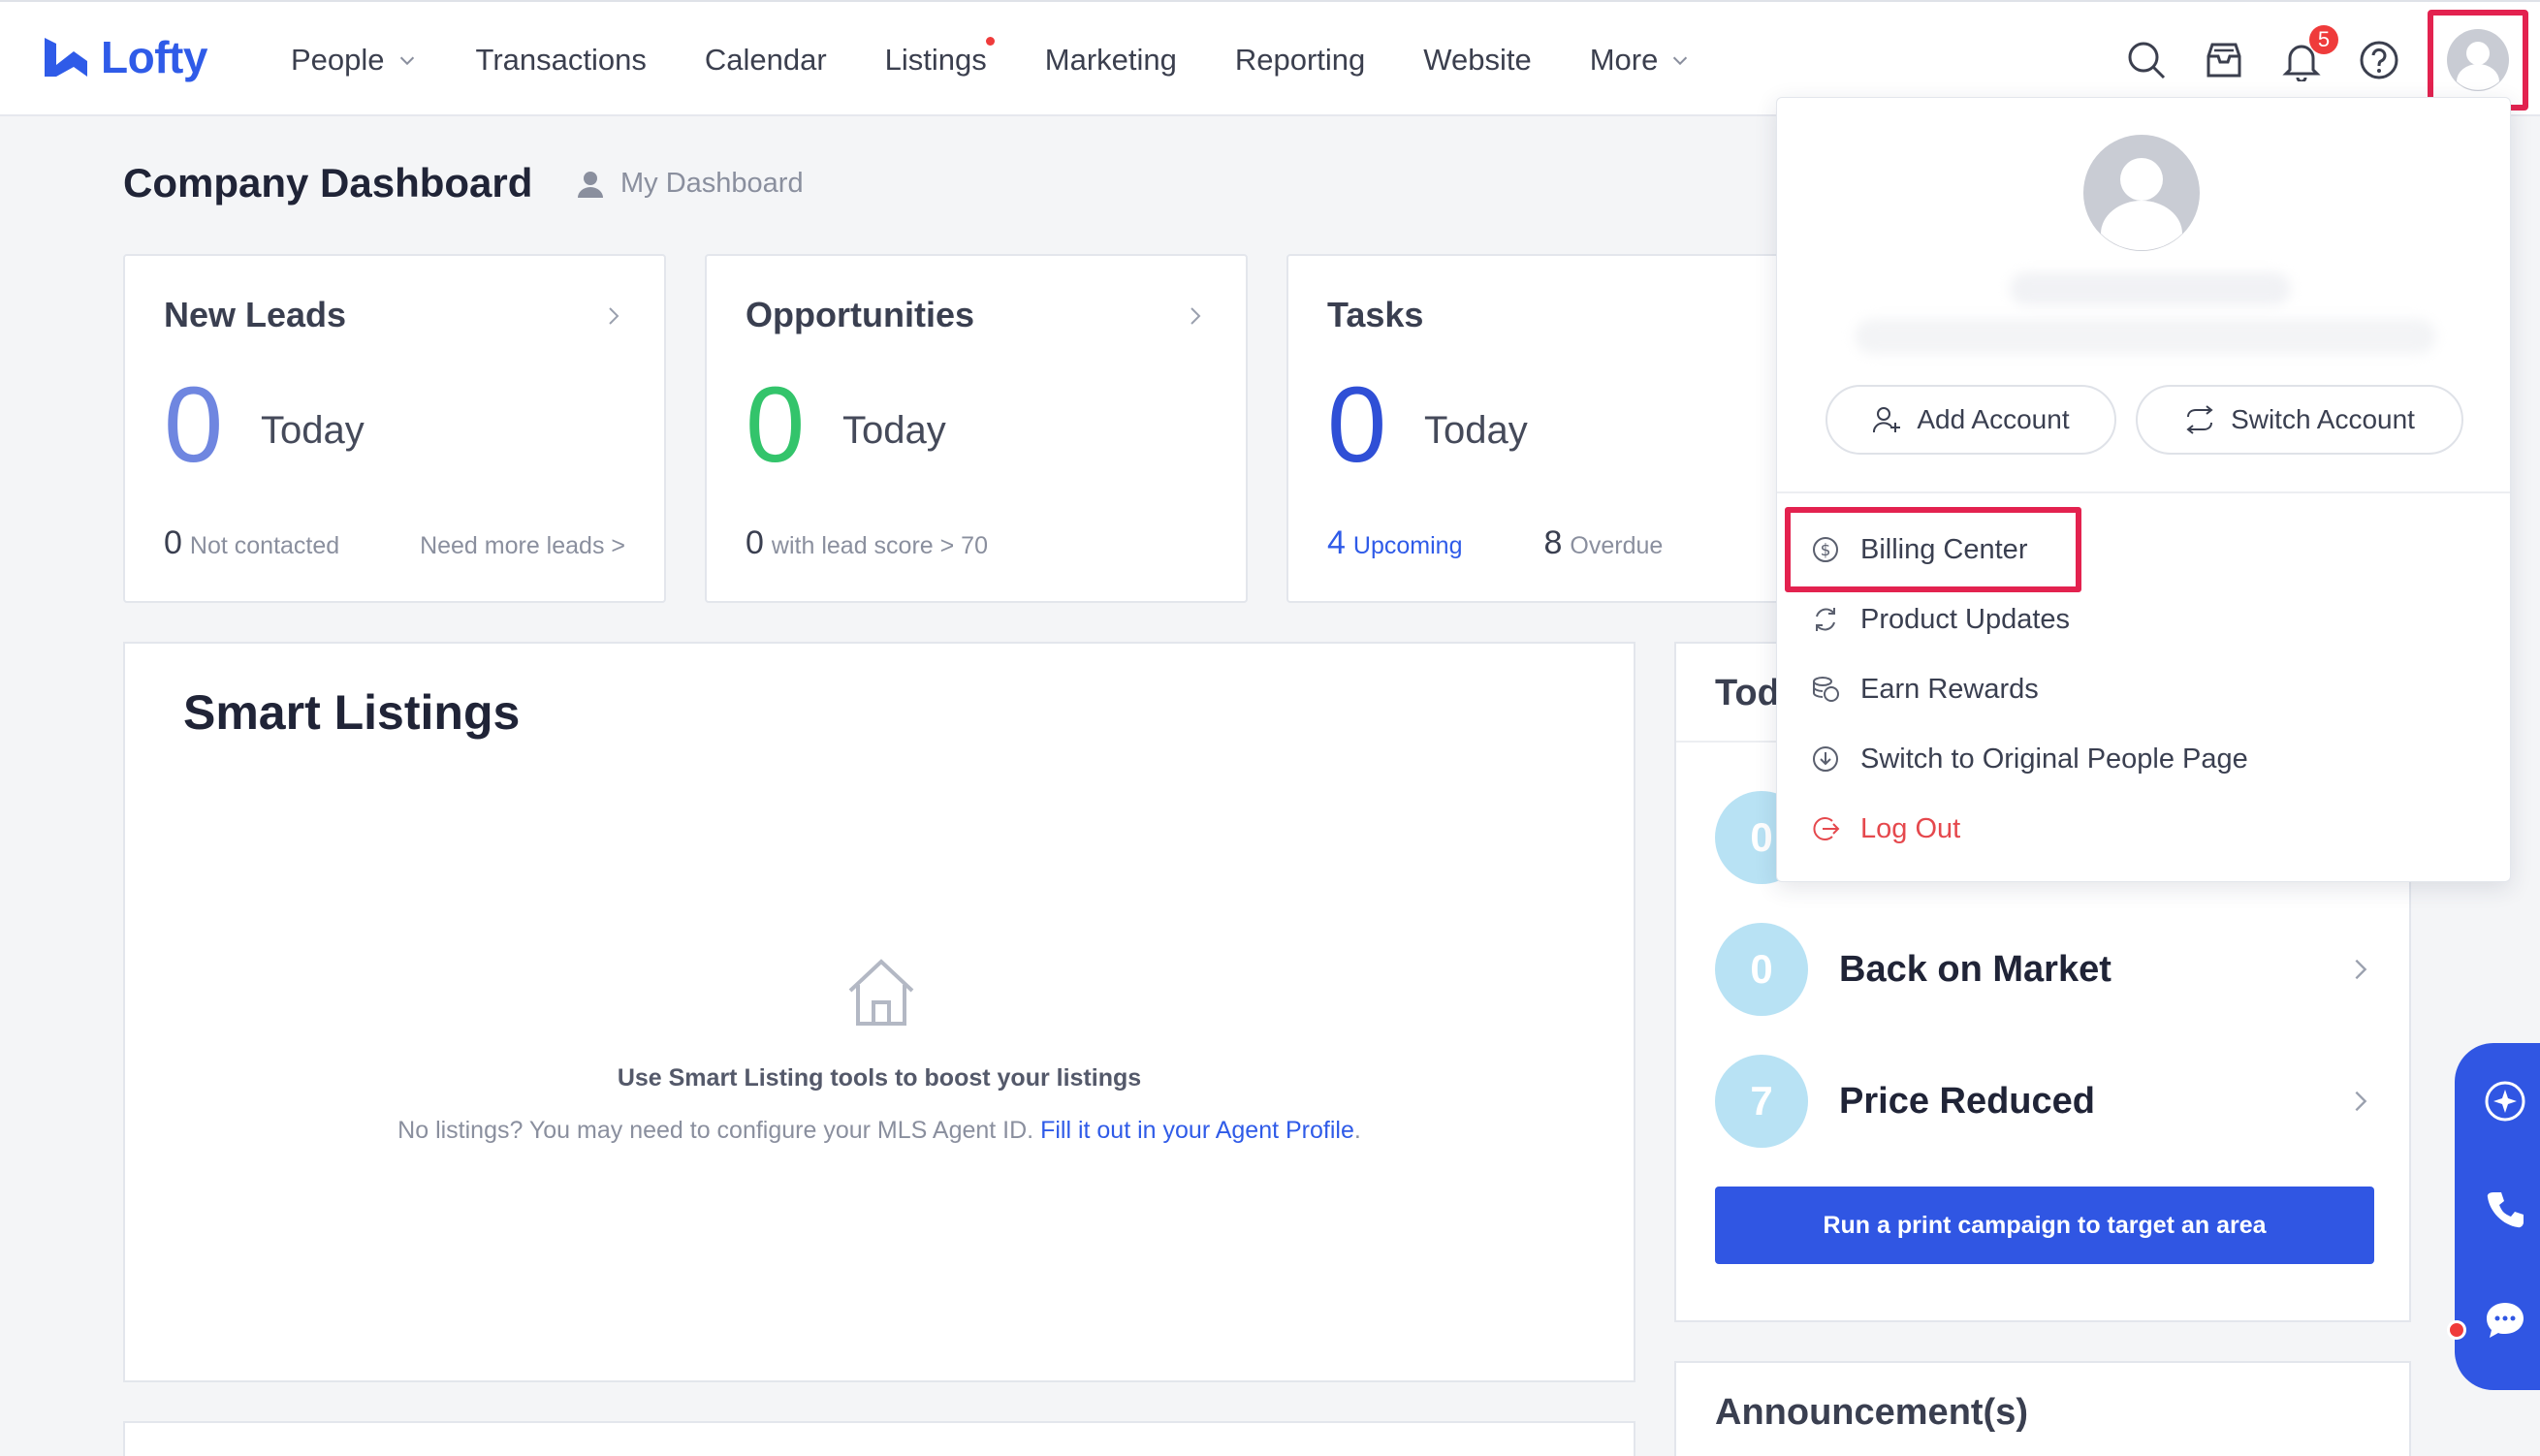 This screenshot has height=1456, width=2540. Describe the element at coordinates (1495, 543) in the screenshot. I see `card-footer: 4 Upcoming 8 Overdue` at that location.